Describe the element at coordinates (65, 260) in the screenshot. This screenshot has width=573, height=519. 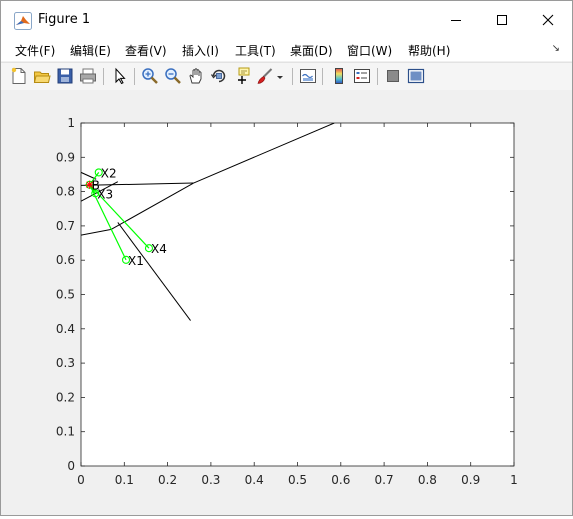
I see `y-tick-label: 0.6` at that location.